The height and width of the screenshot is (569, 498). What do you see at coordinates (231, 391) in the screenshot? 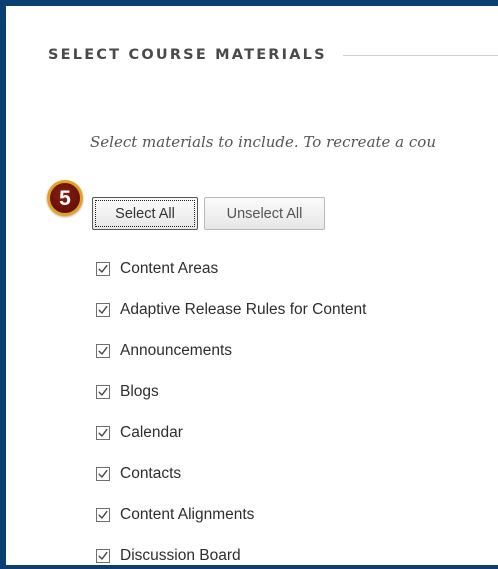
I see `material-item: Blogs` at bounding box center [231, 391].